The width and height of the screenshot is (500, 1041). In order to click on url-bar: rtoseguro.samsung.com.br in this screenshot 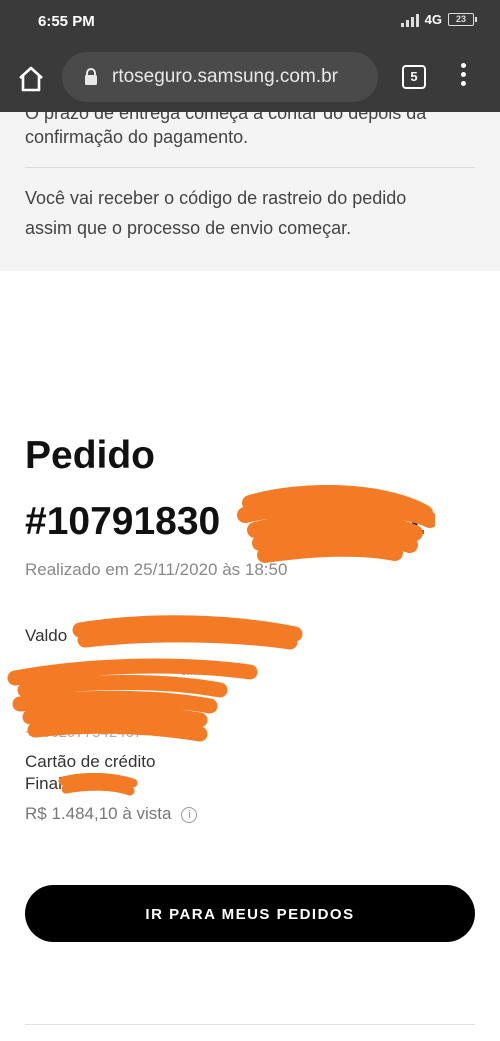, I will do `click(220, 77)`.